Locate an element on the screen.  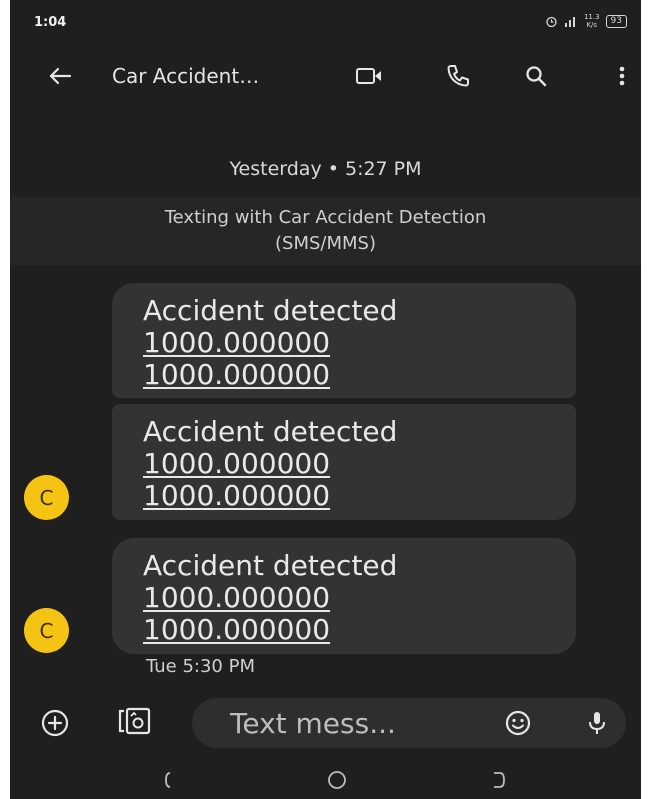
search-icon is located at coordinates (536, 76).